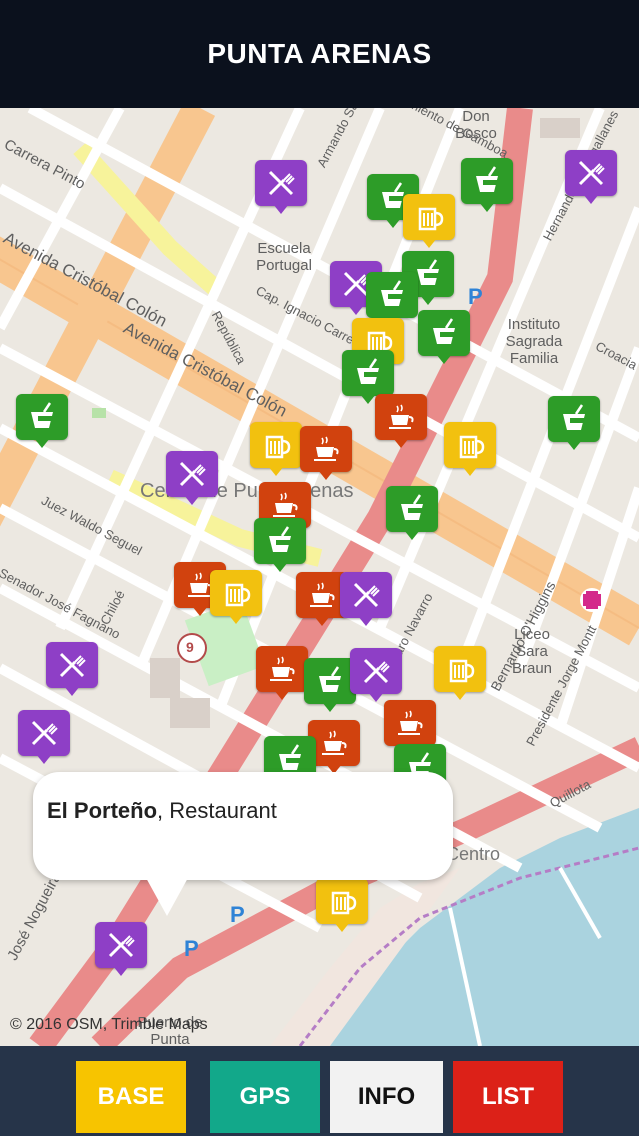 The width and height of the screenshot is (639, 1136). What do you see at coordinates (508, 1097) in the screenshot?
I see `list-button: LIST` at bounding box center [508, 1097].